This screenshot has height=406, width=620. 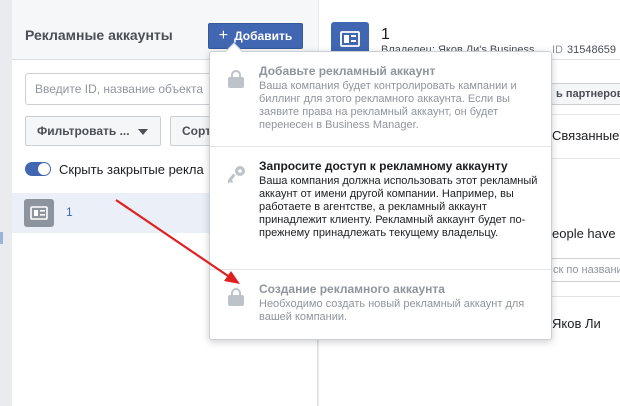 I want to click on add-button: + Добавить, so click(x=255, y=36).